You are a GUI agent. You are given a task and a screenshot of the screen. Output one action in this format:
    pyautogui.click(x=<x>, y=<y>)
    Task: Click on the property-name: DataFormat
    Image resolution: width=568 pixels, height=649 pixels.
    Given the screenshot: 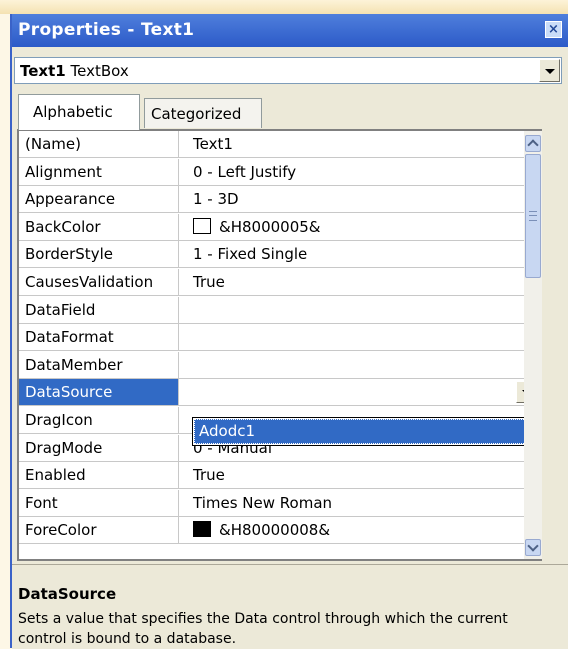 What is the action you would take?
    pyautogui.click(x=99, y=338)
    